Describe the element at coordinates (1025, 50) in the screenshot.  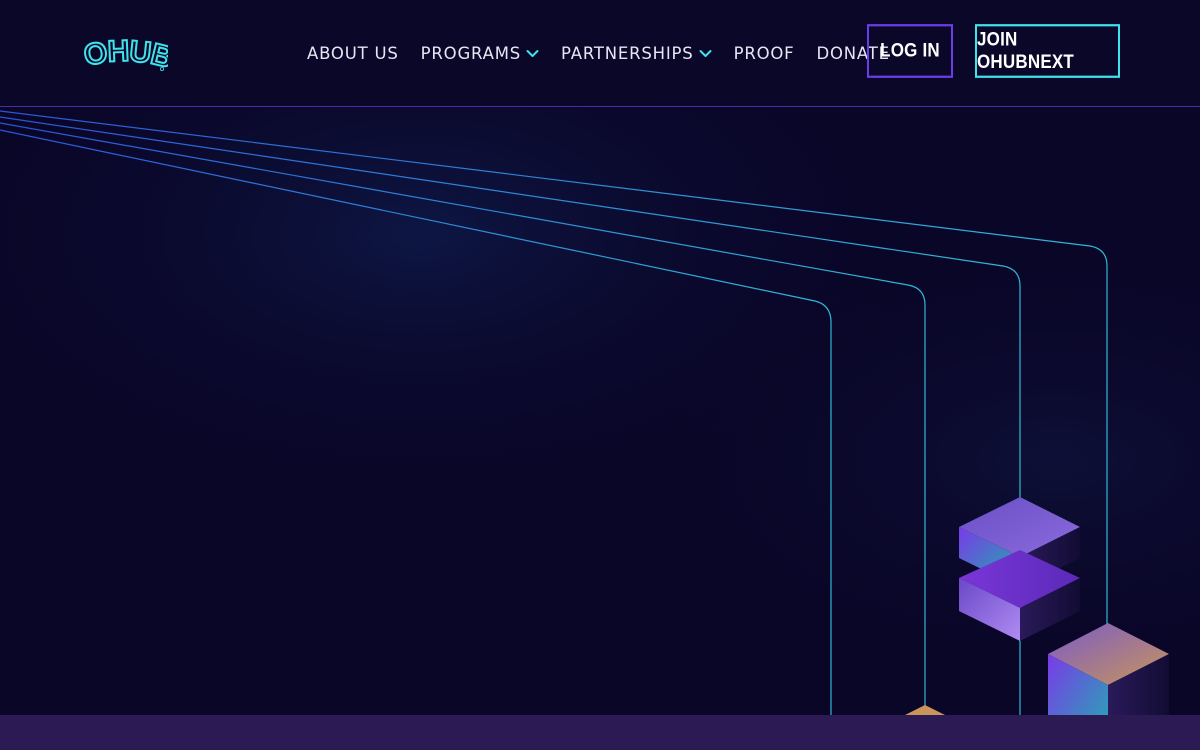
I see `join-button-label: JOIN OHUBNEXT` at that location.